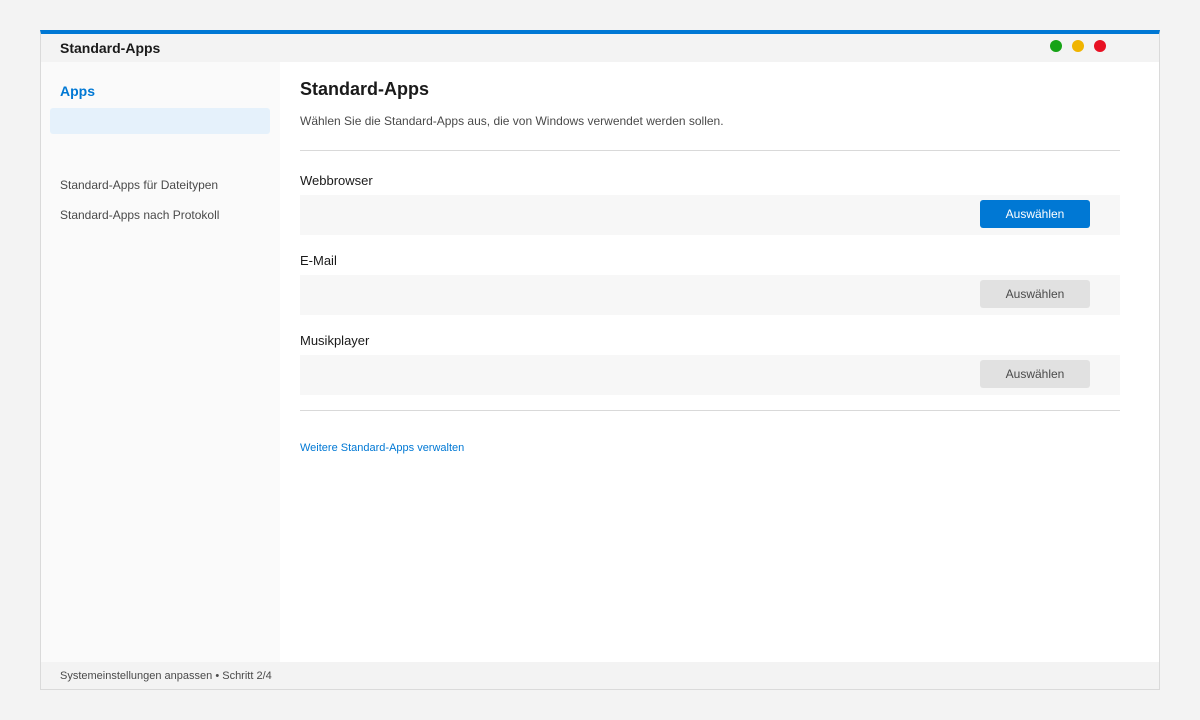 The image size is (1200, 720). I want to click on window-title: Standard-Apps, so click(110, 48).